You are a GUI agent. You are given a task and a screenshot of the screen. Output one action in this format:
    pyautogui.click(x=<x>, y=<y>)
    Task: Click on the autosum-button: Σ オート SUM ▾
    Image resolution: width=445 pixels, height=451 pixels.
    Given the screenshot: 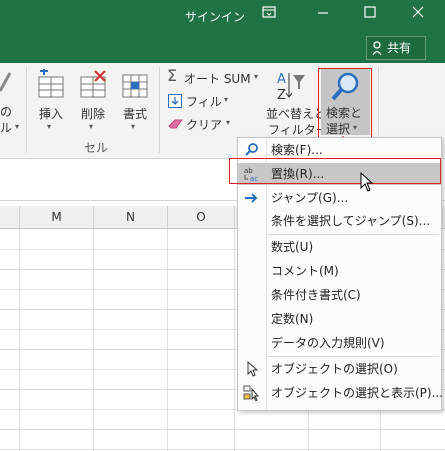 What is the action you would take?
    pyautogui.click(x=214, y=76)
    